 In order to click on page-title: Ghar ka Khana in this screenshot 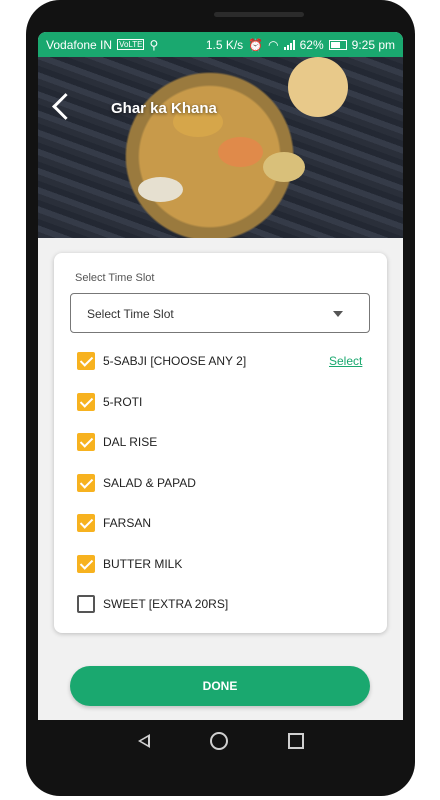, I will do `click(164, 108)`.